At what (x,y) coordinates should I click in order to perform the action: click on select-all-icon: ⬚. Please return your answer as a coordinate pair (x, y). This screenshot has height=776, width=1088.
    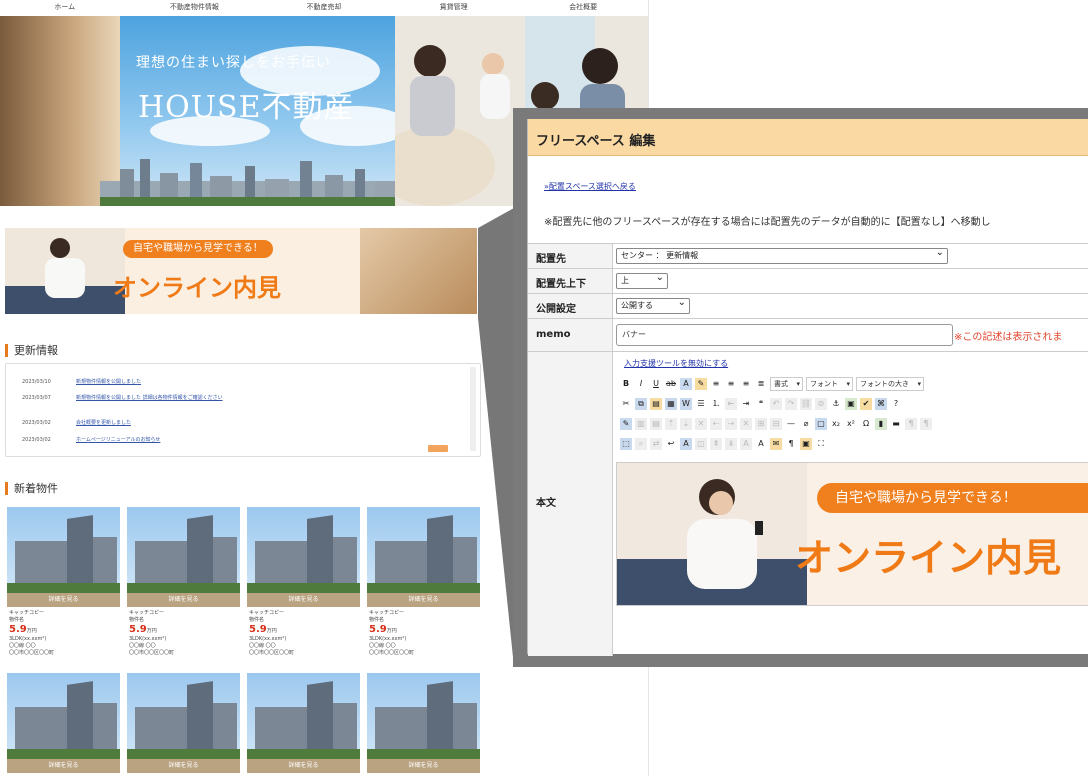
    Looking at the image, I should click on (626, 444).